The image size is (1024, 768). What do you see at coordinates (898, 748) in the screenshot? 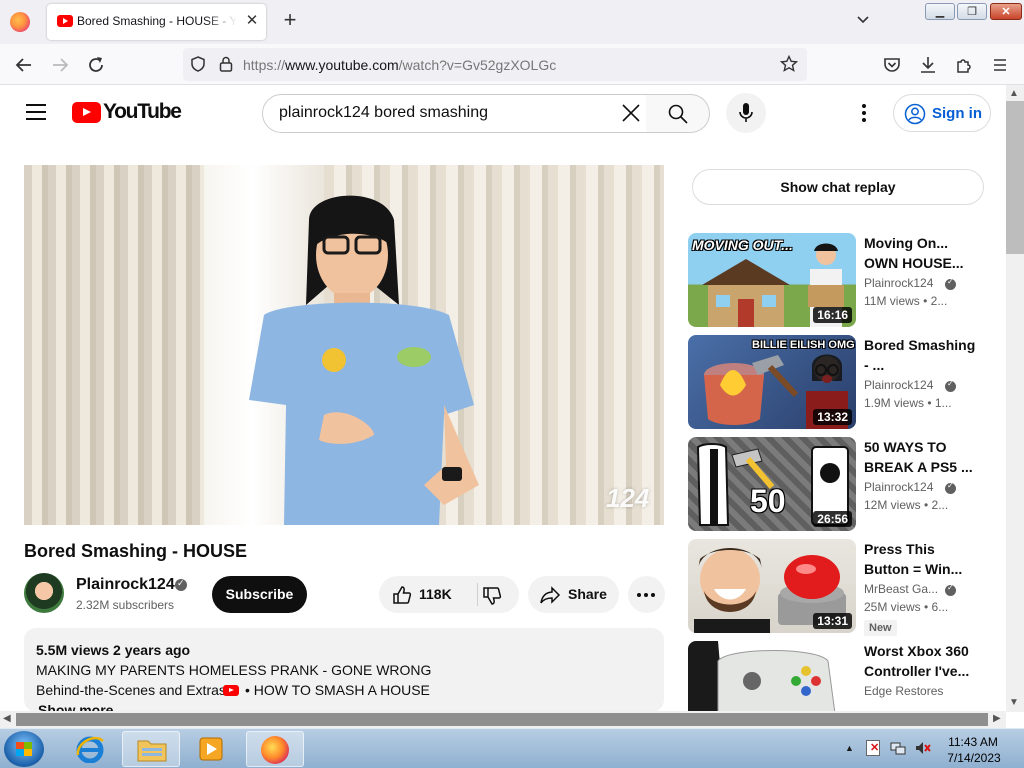
I see `network-icon` at bounding box center [898, 748].